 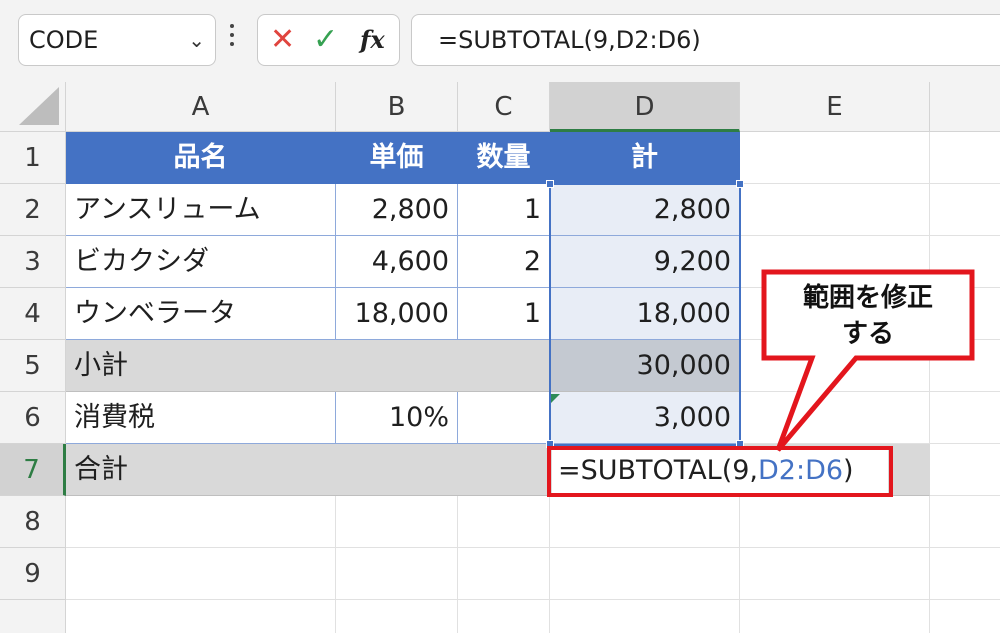 What do you see at coordinates (504, 158) in the screenshot?
I see `table-header-qty: 数量` at bounding box center [504, 158].